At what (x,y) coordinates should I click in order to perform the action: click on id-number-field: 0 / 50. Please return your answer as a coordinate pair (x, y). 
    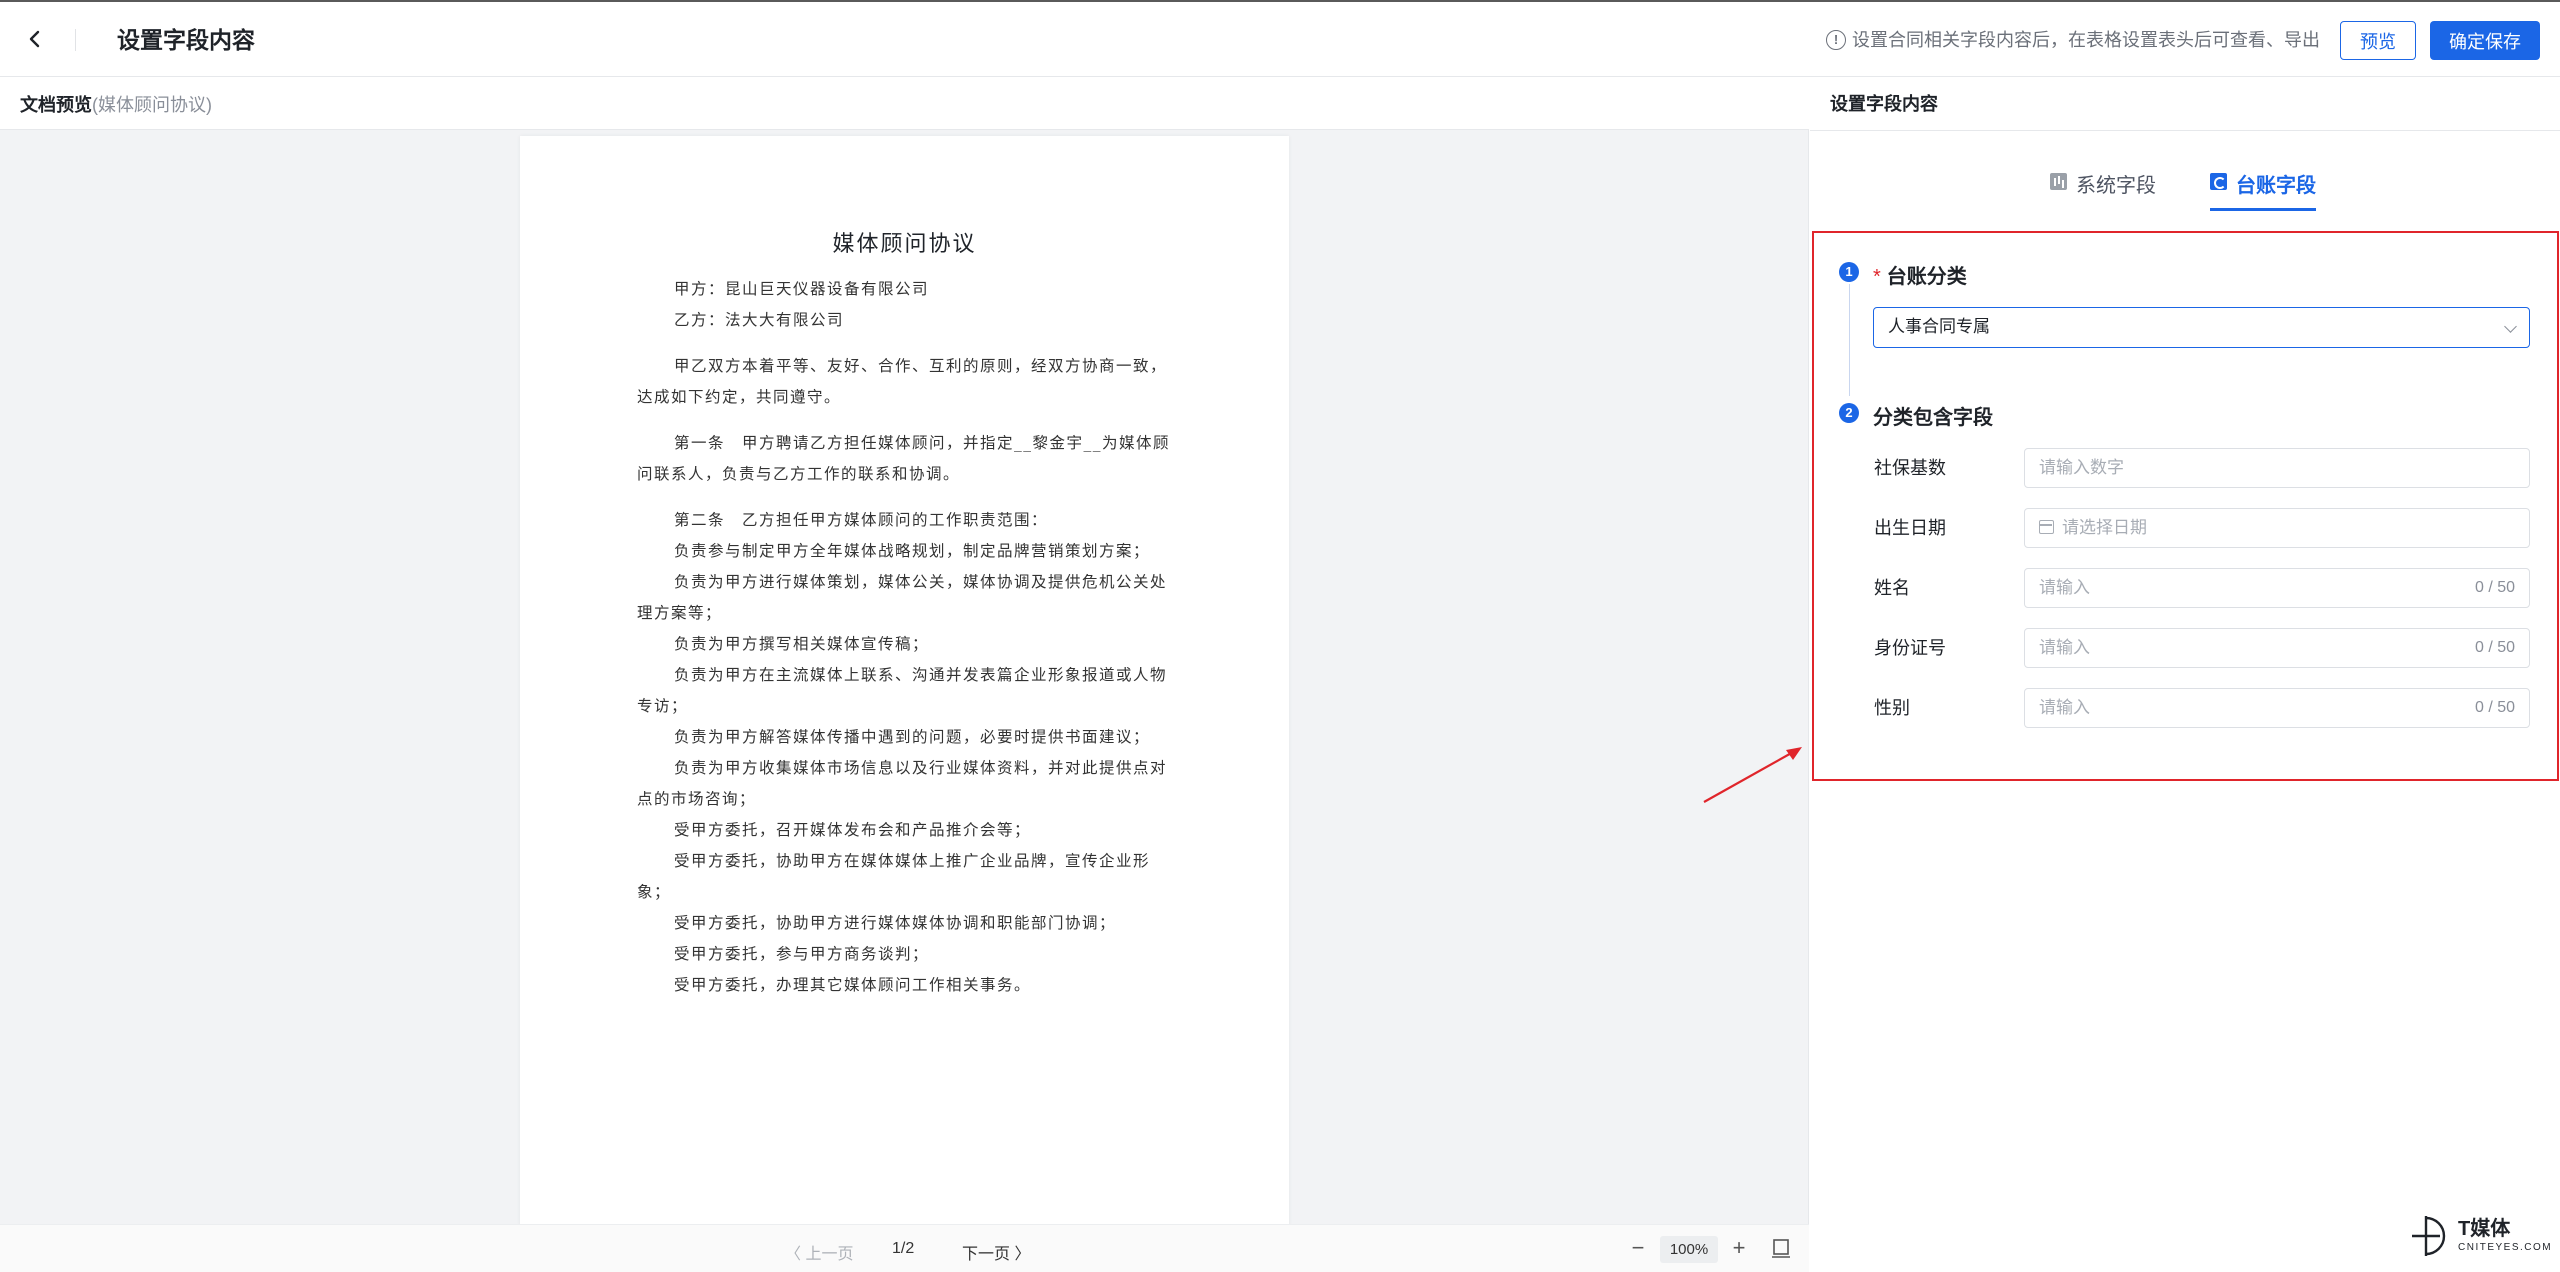
    Looking at the image, I should click on (2277, 648).